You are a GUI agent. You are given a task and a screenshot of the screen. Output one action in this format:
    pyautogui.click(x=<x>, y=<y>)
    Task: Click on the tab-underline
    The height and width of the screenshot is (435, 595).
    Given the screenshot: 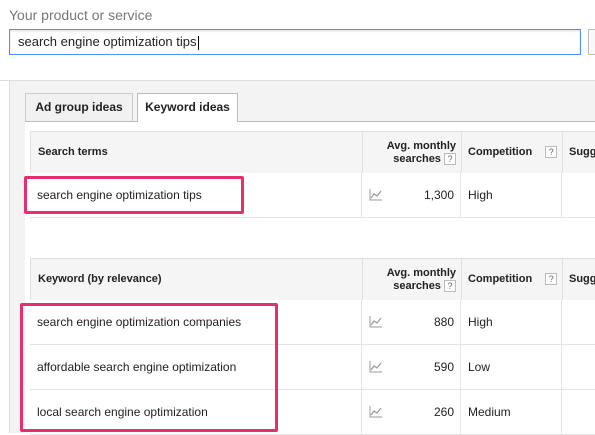 What is the action you would take?
    pyautogui.click(x=310, y=121)
    